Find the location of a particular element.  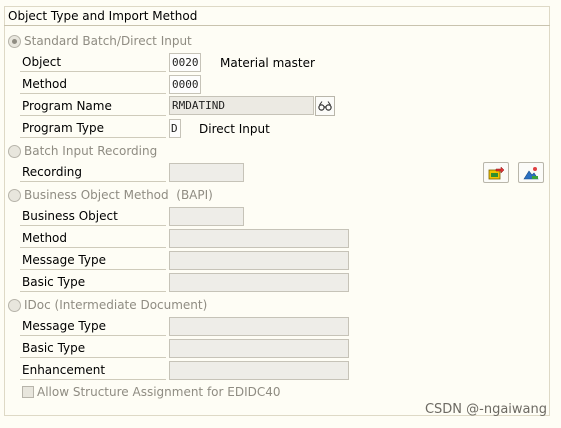

bapi-message-type-field is located at coordinates (259, 260).